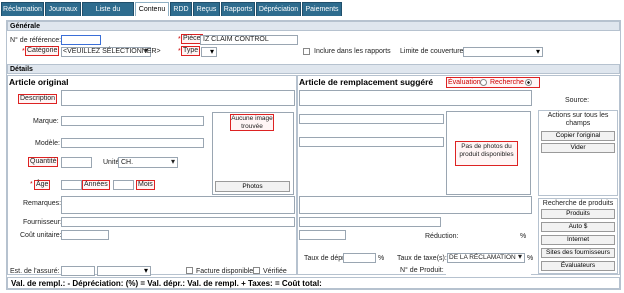 This screenshot has width=624, height=293. What do you see at coordinates (22, 9) in the screenshot?
I see `tab-reclamation: Réclamation` at bounding box center [22, 9].